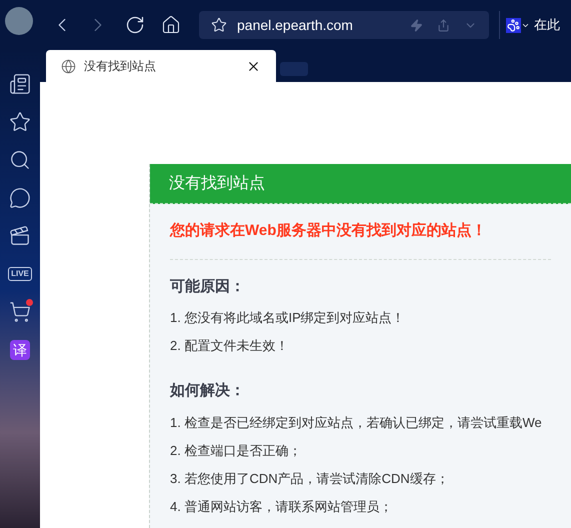 The image size is (571, 528). Describe the element at coordinates (295, 25) in the screenshot. I see `url-text: panel.epearth.com` at that location.